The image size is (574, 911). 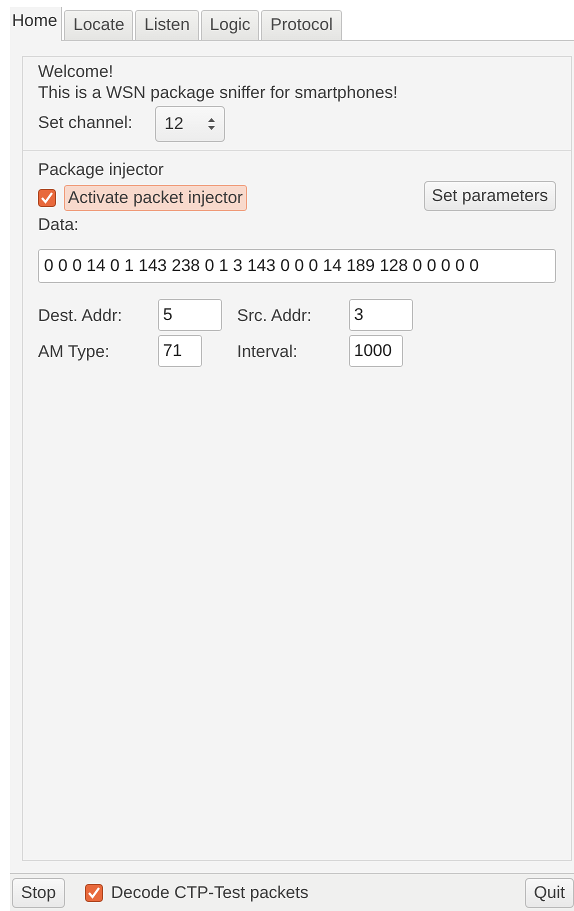 I want to click on field-label: Interval:, so click(x=267, y=351).